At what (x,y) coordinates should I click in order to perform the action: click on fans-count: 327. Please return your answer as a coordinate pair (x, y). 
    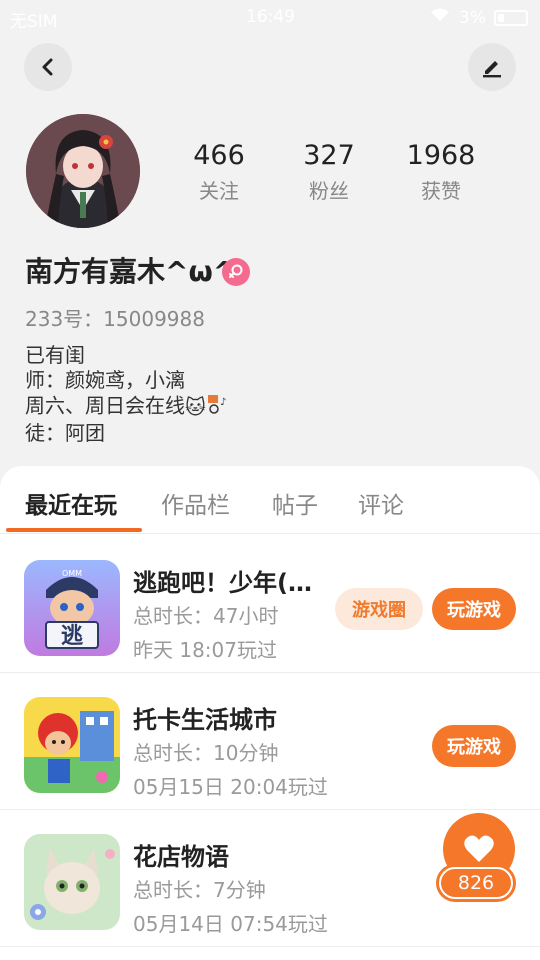
    Looking at the image, I should click on (329, 155).